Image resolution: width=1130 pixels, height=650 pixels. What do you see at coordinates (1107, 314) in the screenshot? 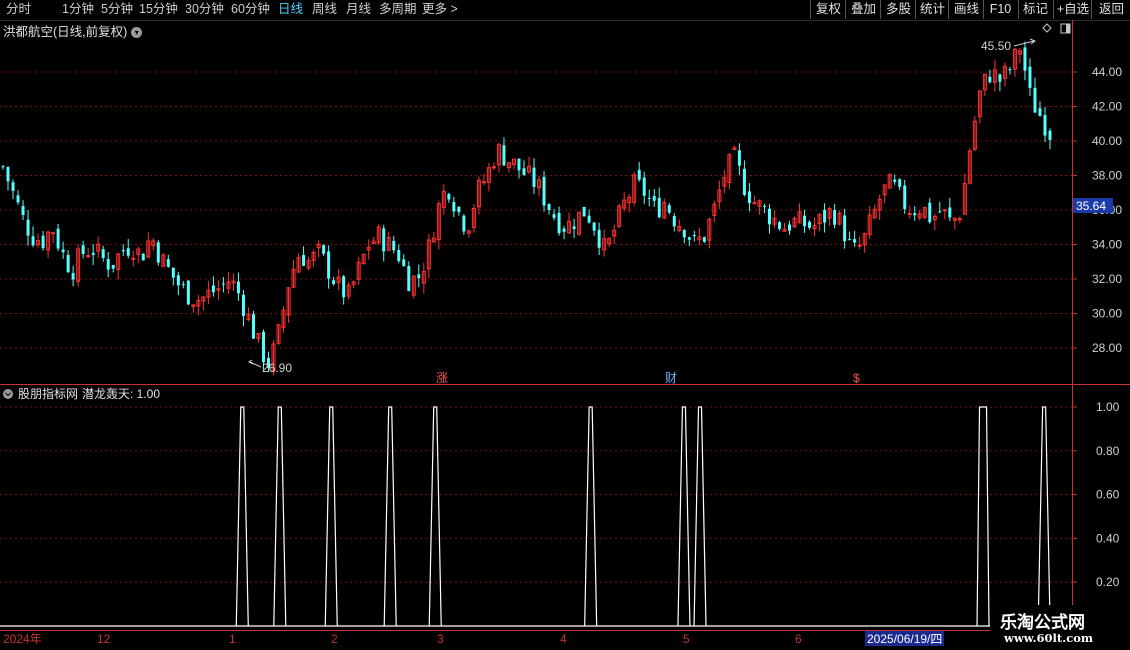
I see `price-tick-label: 30.00` at bounding box center [1107, 314].